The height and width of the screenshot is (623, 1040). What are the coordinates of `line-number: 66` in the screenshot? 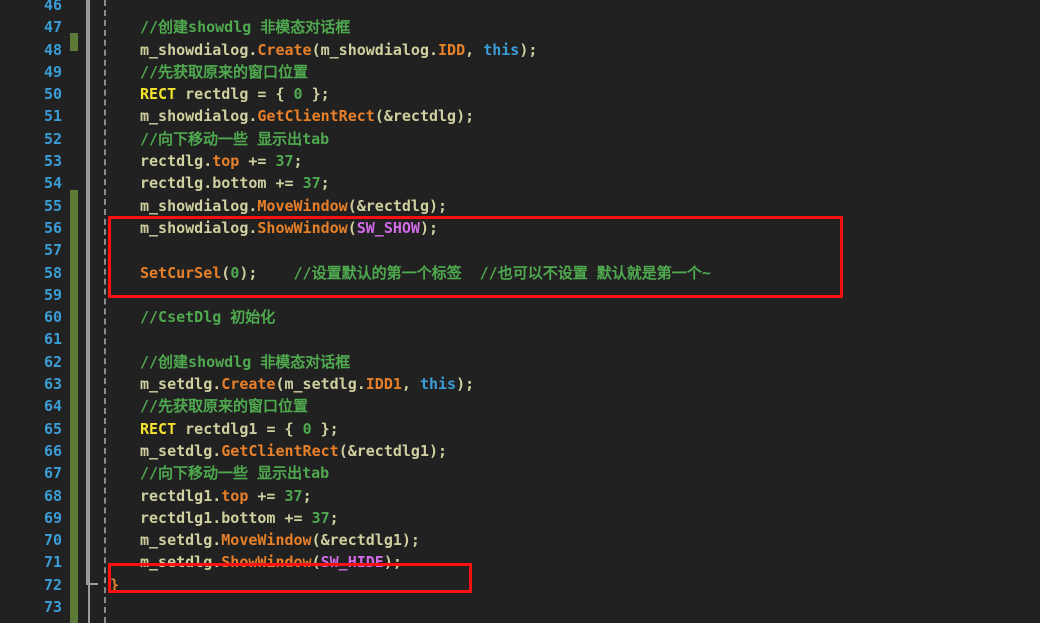 It's located at (52, 450).